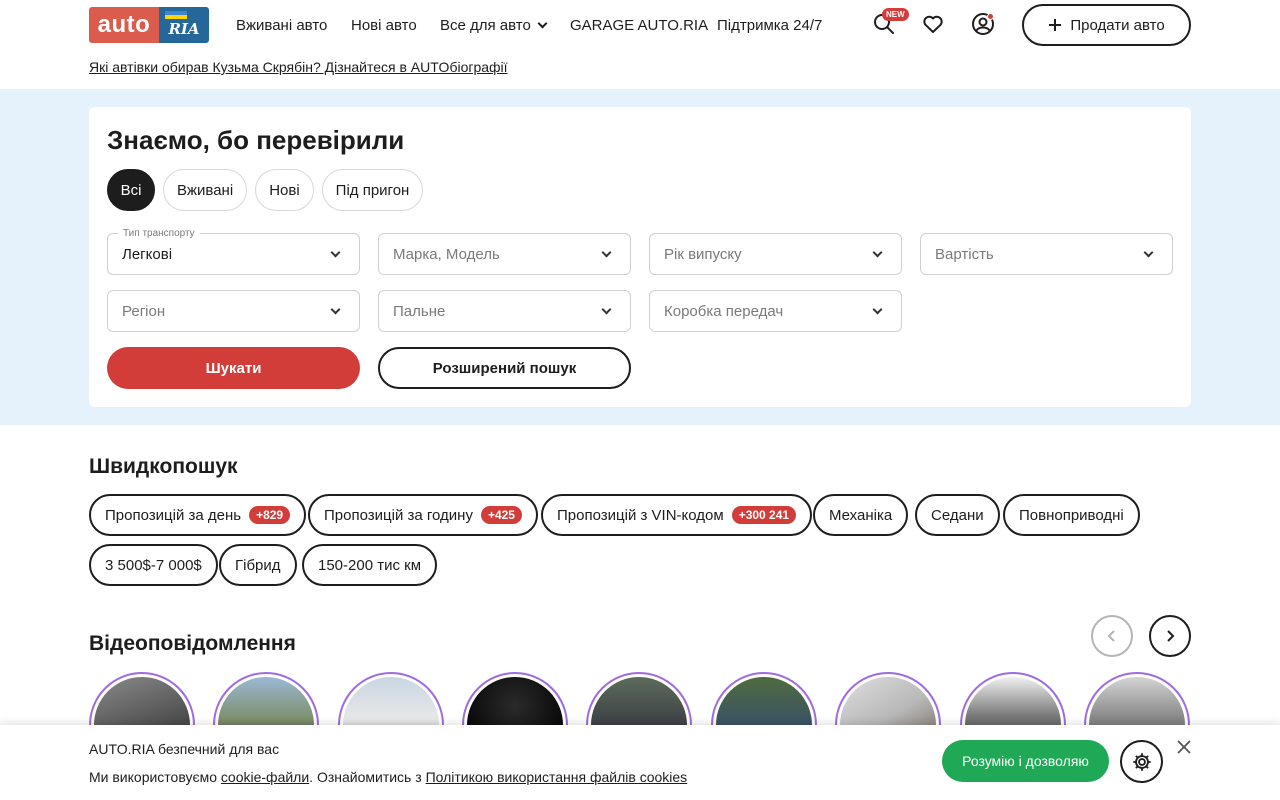 The width and height of the screenshot is (1280, 800). I want to click on cookie-files-link: cookie-файли, so click(265, 777).